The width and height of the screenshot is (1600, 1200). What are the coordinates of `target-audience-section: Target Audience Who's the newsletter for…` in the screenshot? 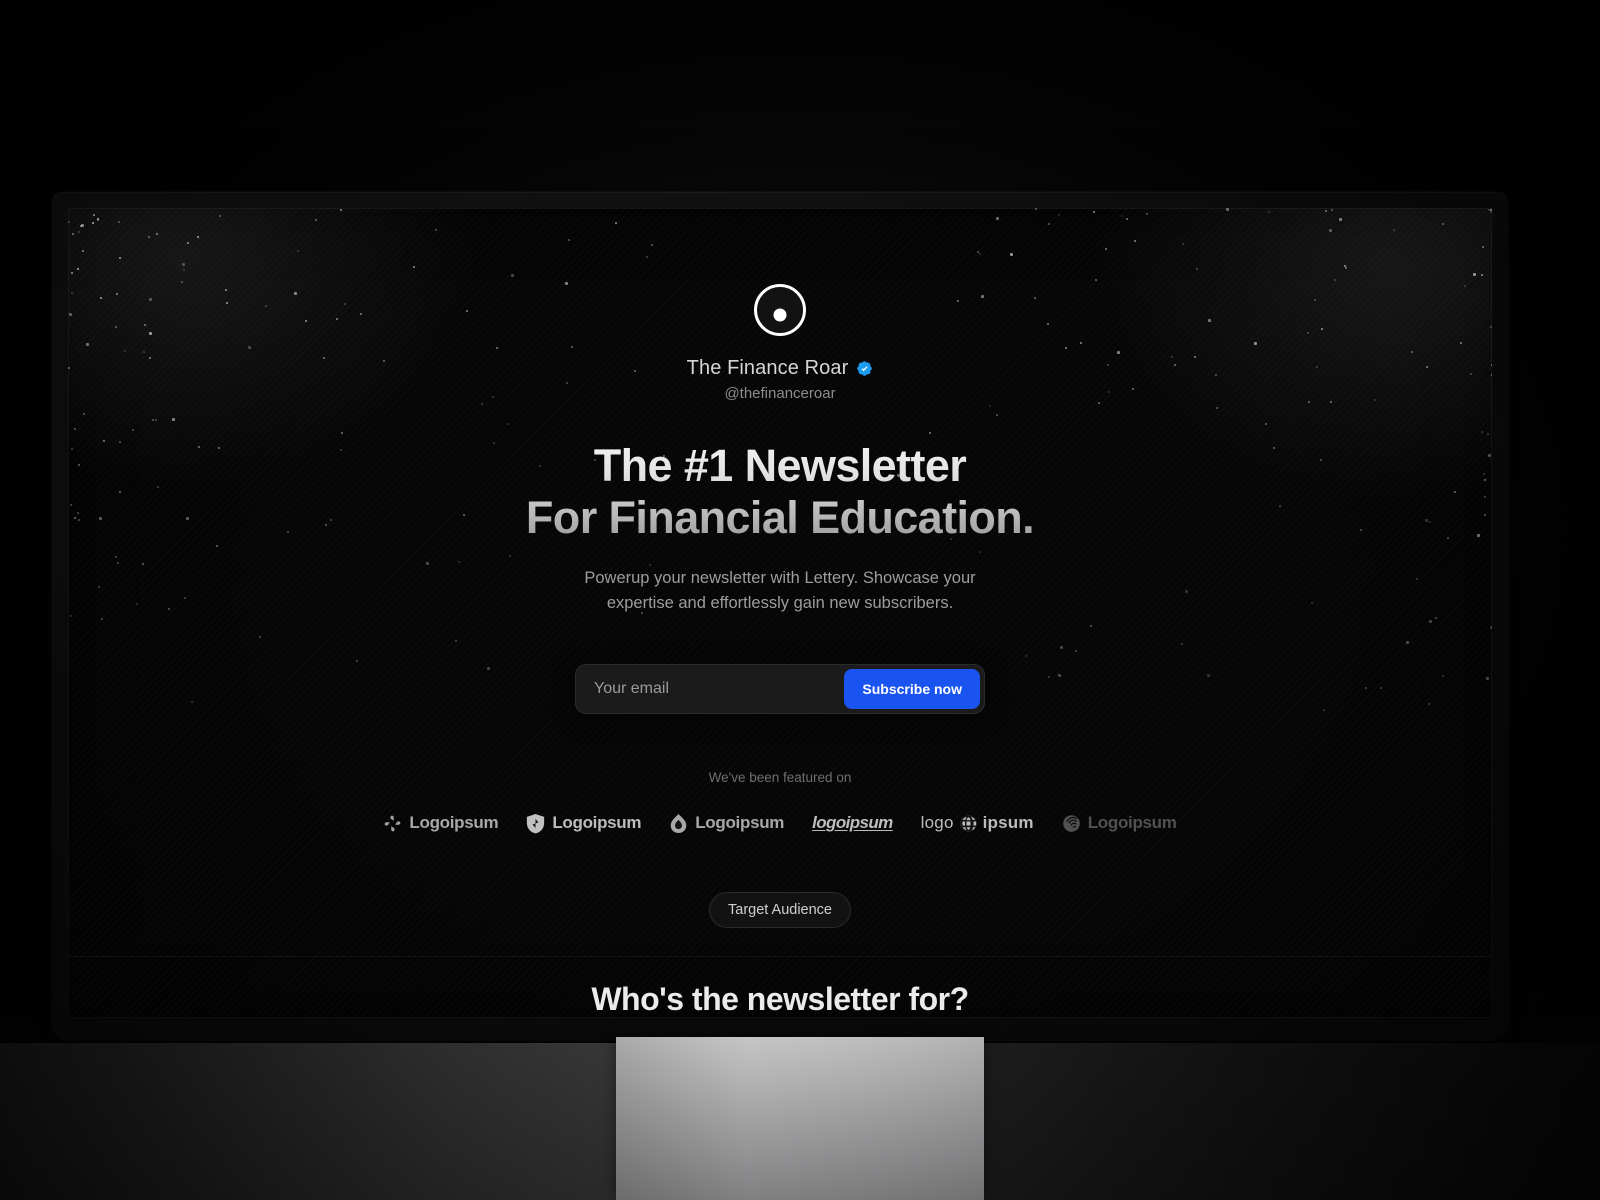 It's located at (780, 955).